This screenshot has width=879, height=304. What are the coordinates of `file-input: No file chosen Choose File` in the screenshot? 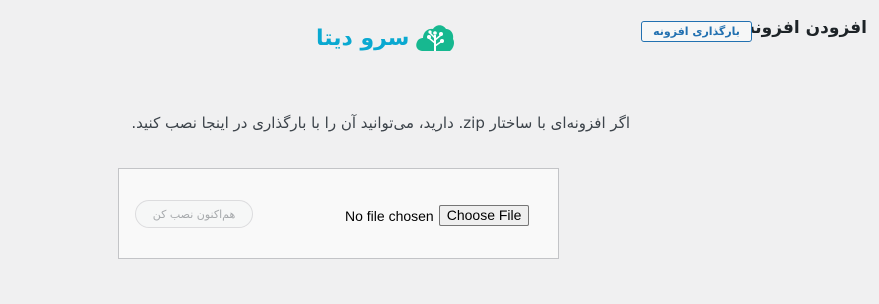 It's located at (437, 215).